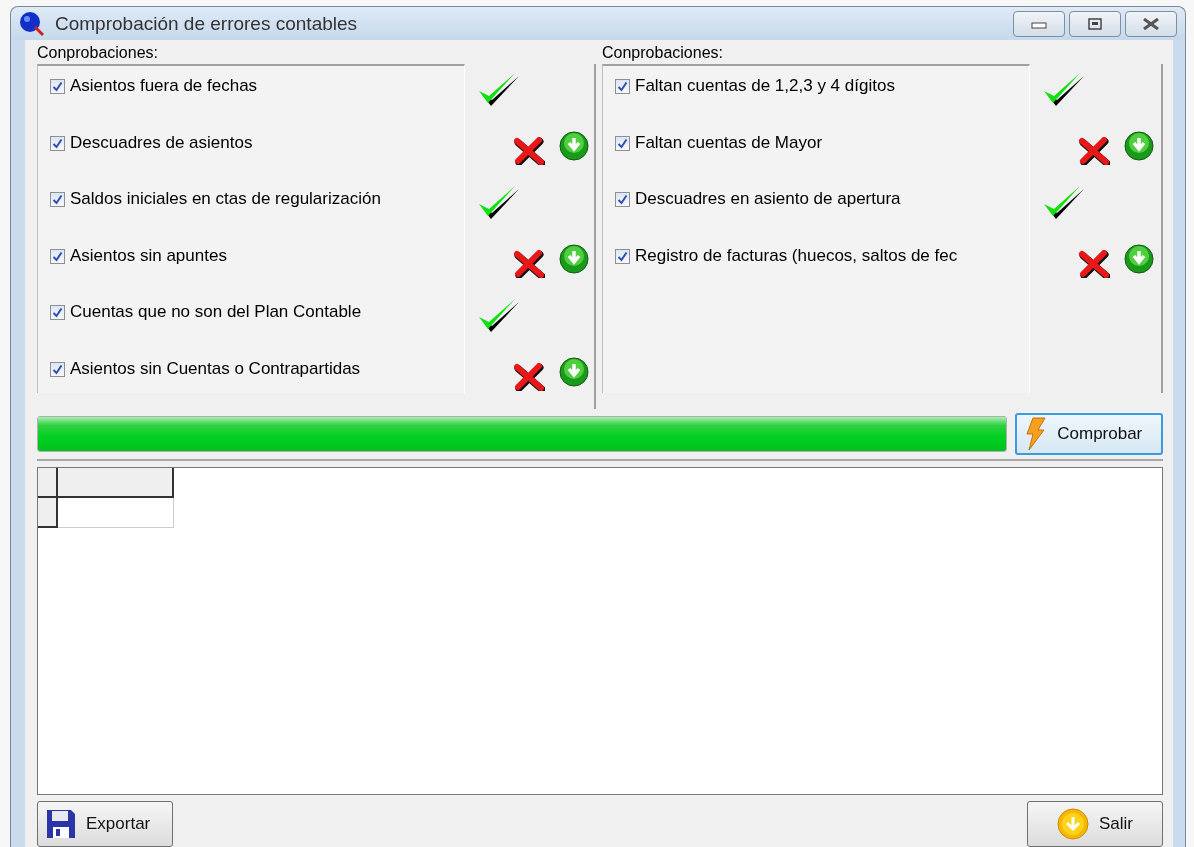  I want to click on check-label: Asientos sin apuntes, so click(148, 255).